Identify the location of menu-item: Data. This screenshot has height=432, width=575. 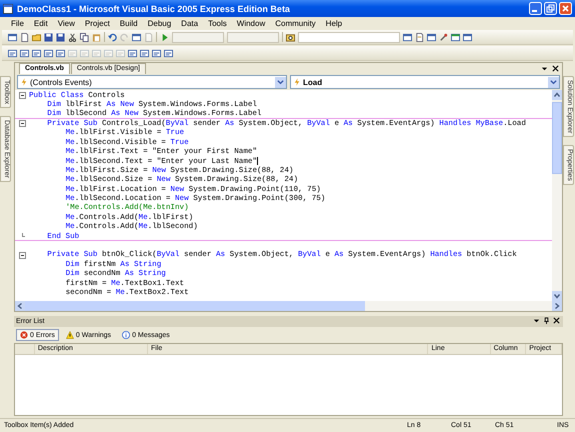
(190, 23).